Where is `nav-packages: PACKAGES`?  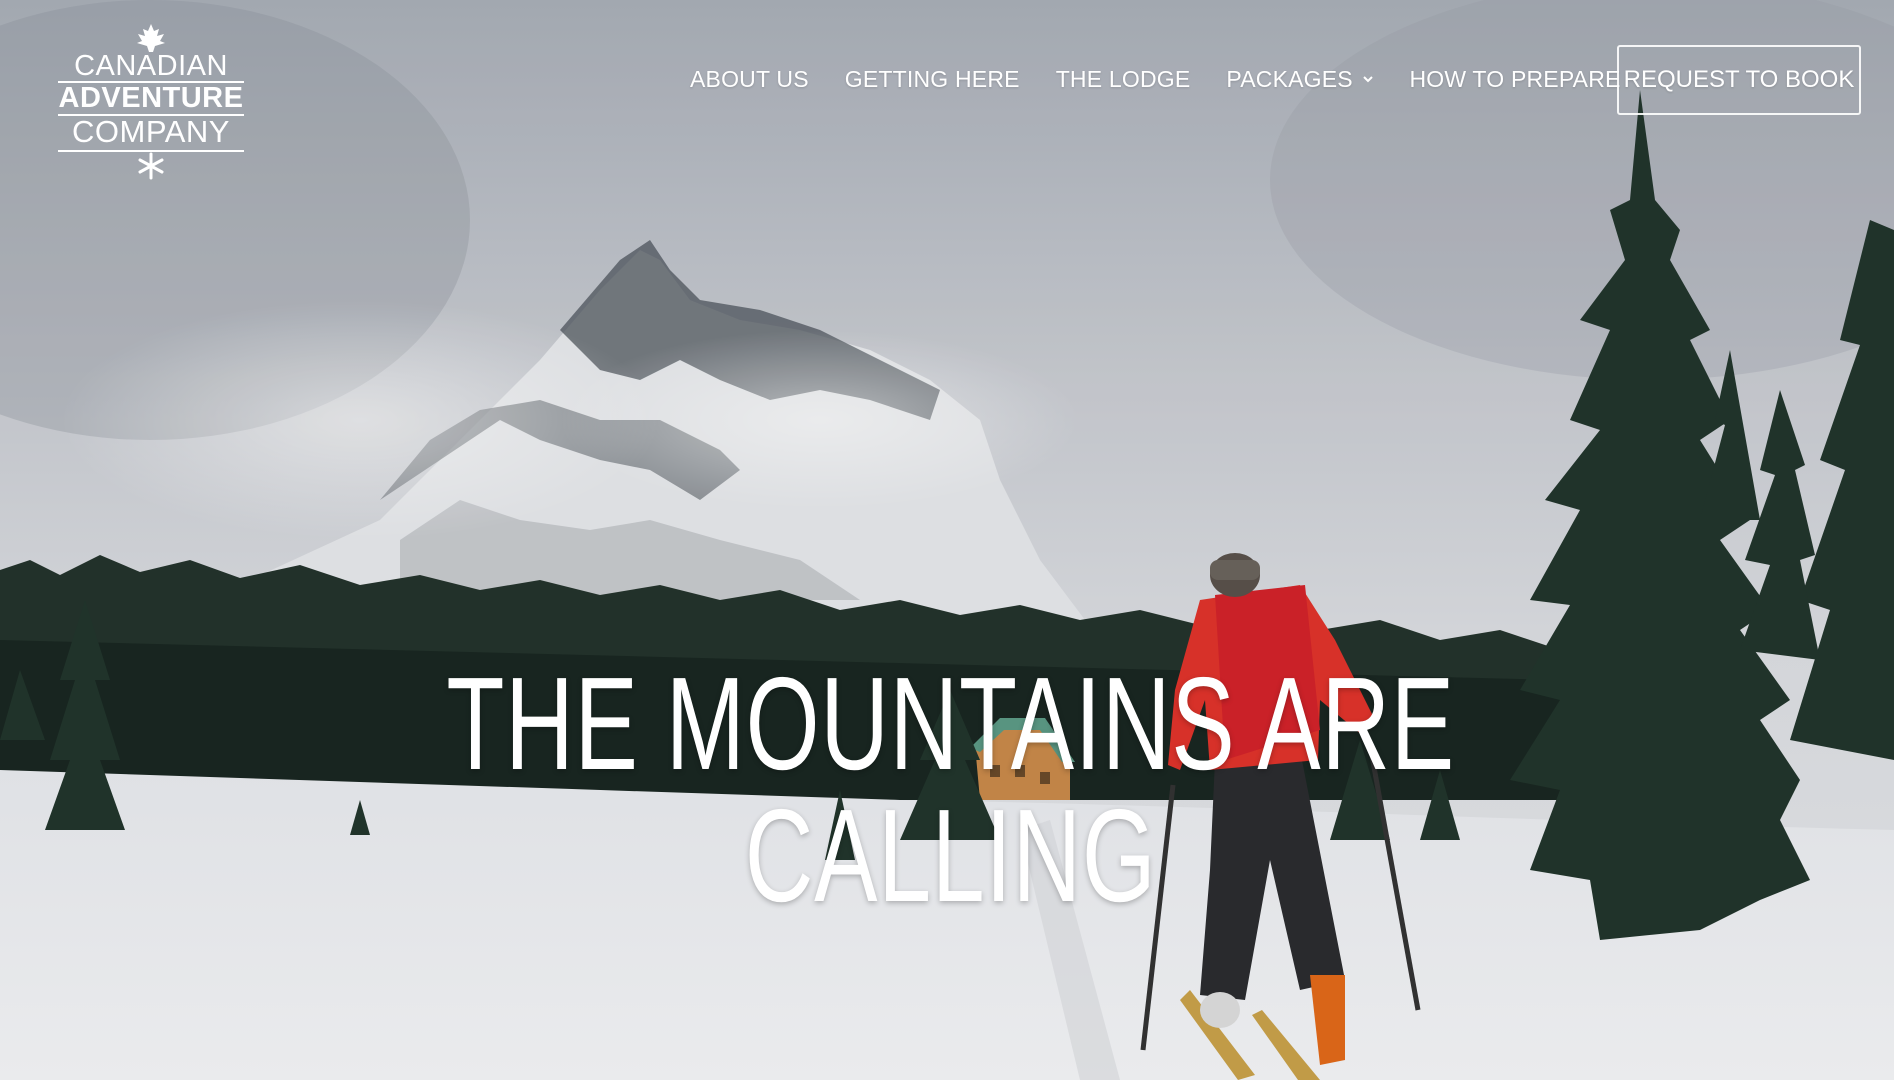 nav-packages: PACKAGES is located at coordinates (1299, 79).